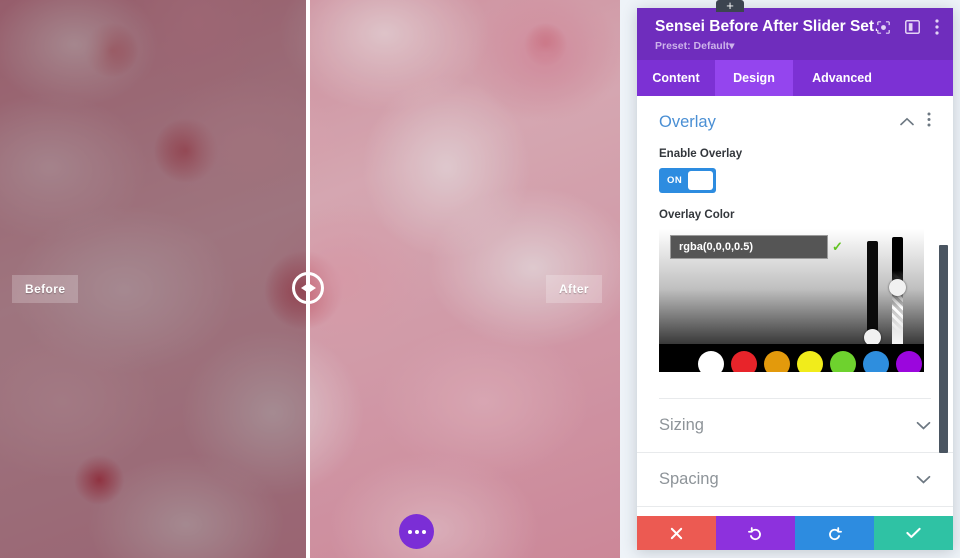  I want to click on preset-dropdown: Preset: Default▾, so click(797, 46).